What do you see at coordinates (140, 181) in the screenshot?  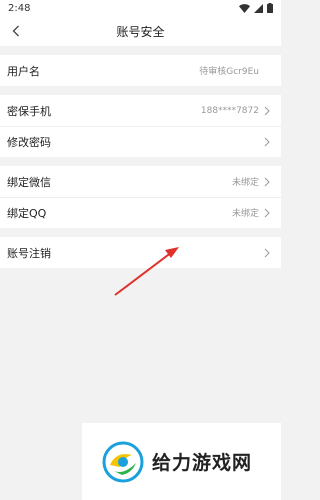 I see `row-bind-wechat: 绑定微信 未绑定` at bounding box center [140, 181].